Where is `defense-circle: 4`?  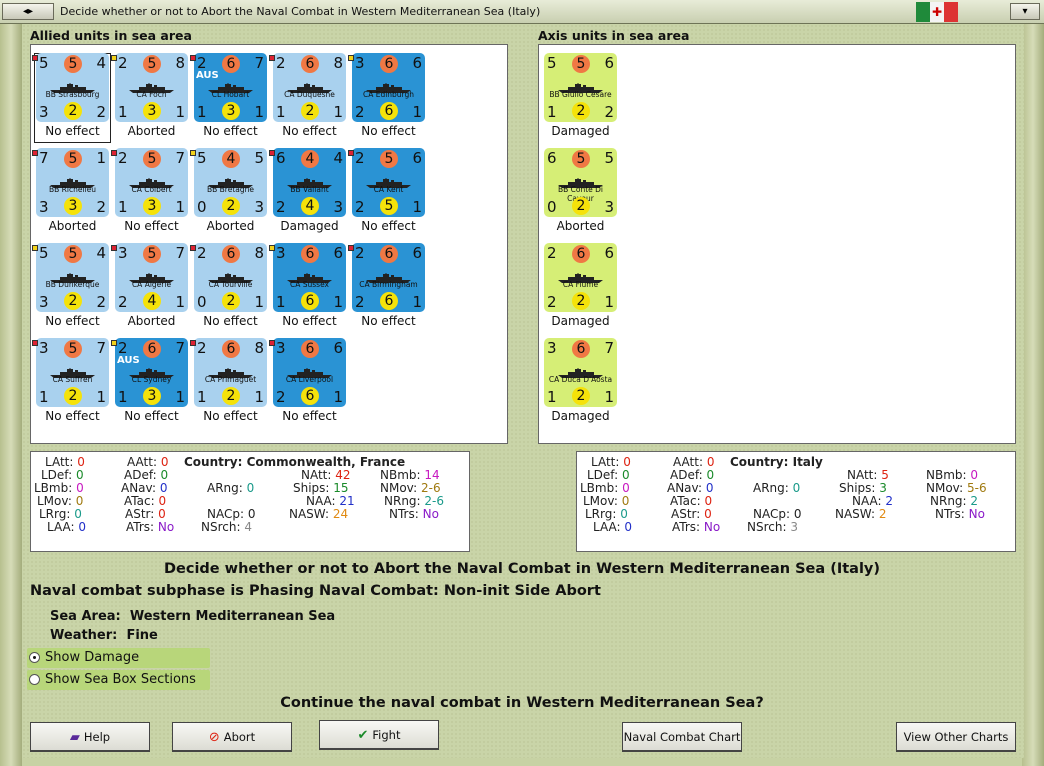 defense-circle: 4 is located at coordinates (310, 206).